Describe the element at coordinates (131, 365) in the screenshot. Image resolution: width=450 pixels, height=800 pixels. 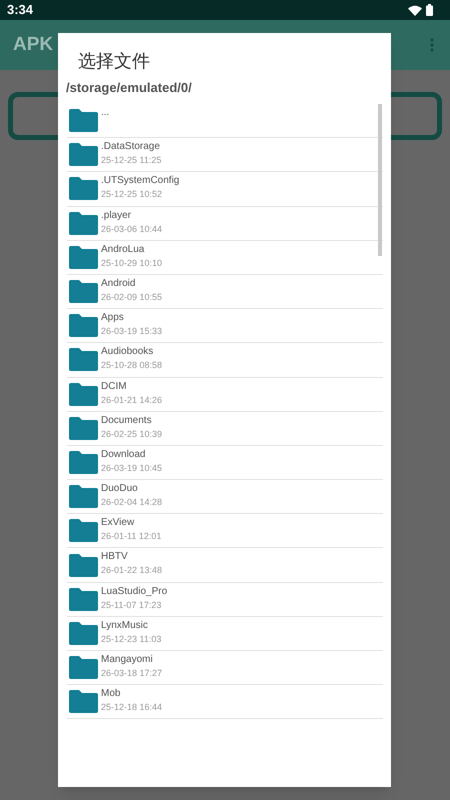
I see `modified-date: 25-10-28 08:58` at that location.